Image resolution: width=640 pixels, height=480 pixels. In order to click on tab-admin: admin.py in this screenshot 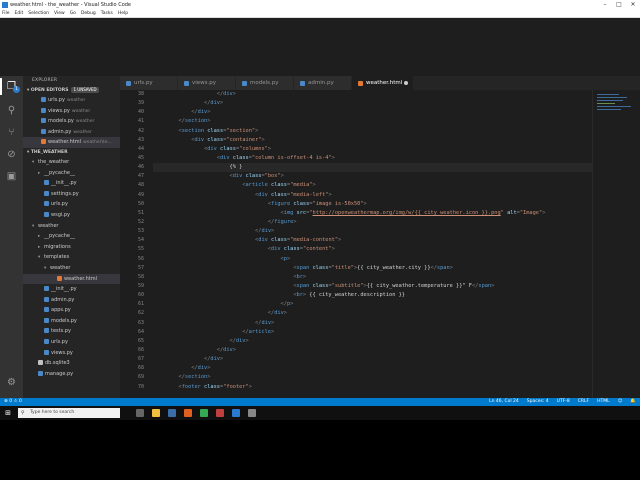, I will do `click(323, 83)`.